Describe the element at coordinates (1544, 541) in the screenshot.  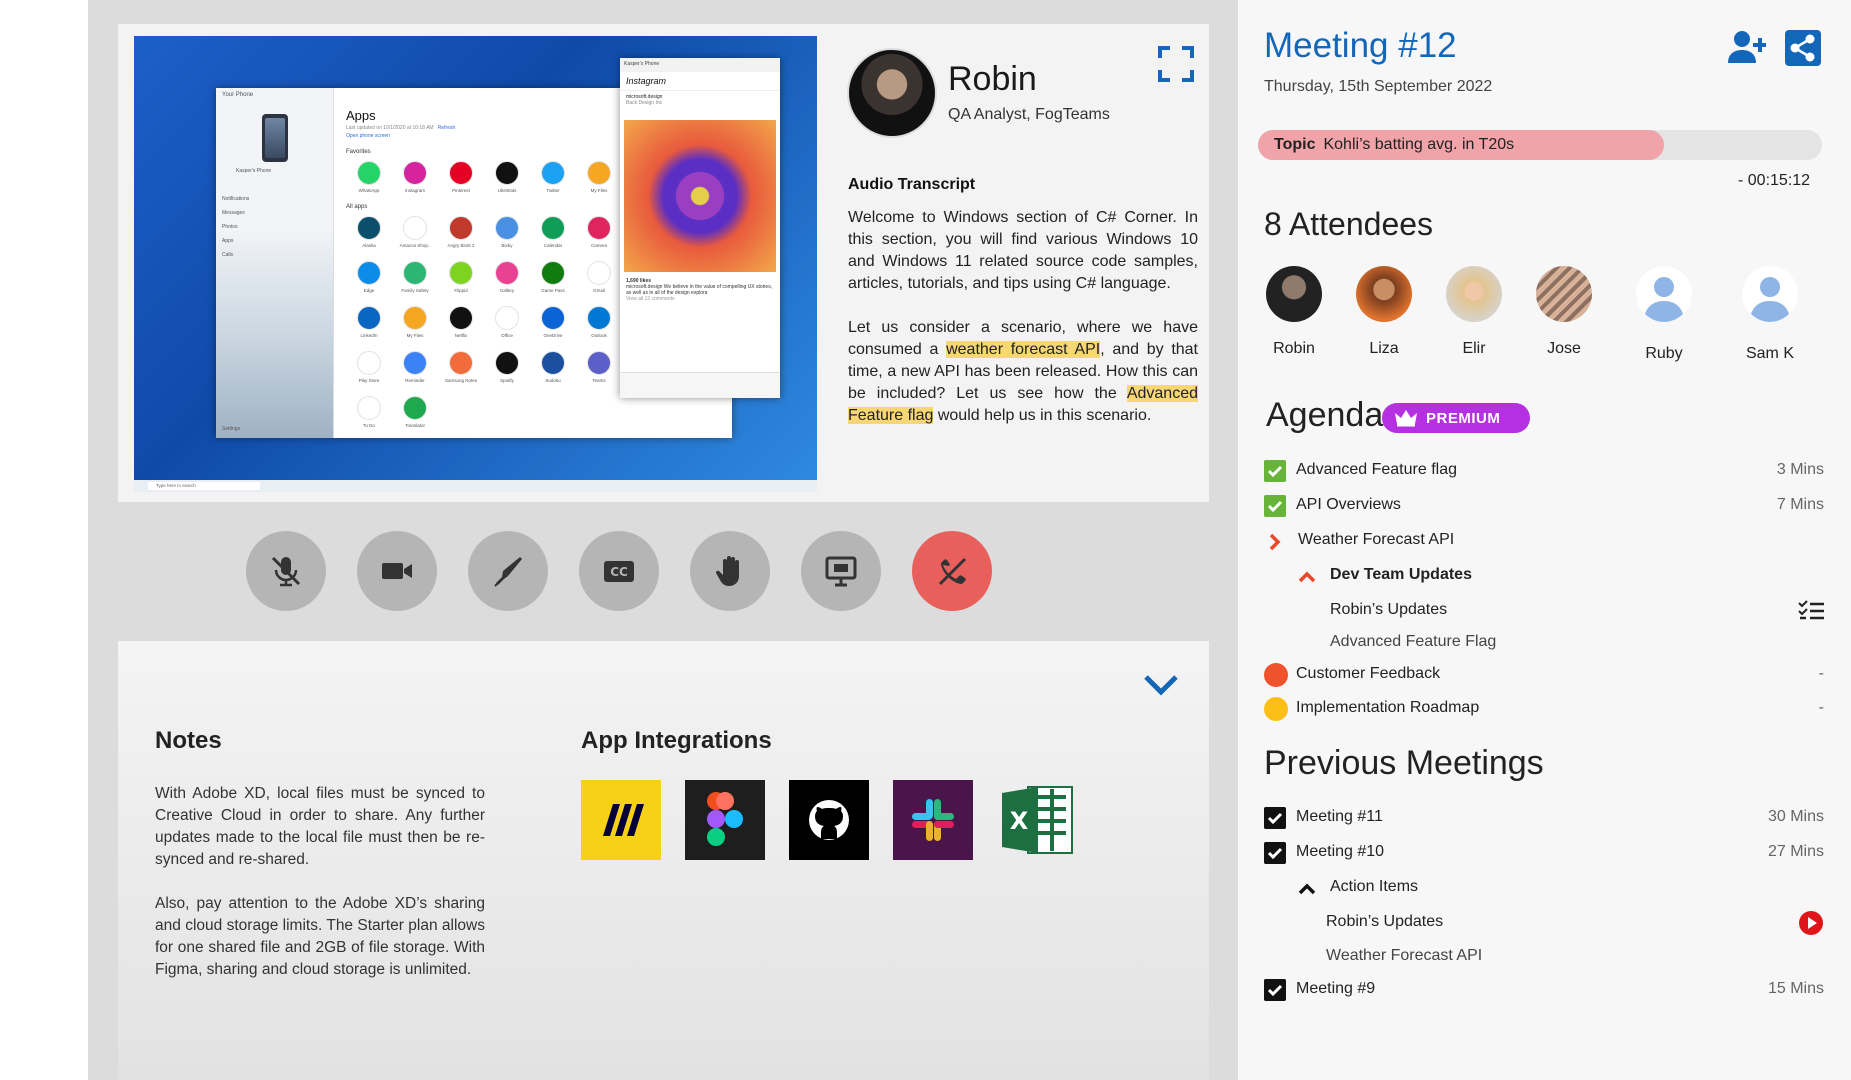
I see `agenda-item: Weather Forecast API` at that location.